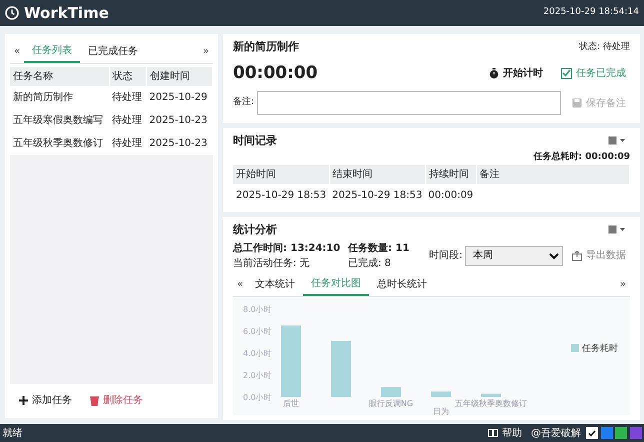 This screenshot has width=644, height=442. Describe the element at coordinates (257, 309) in the screenshot. I see `axis-tick-label: 8.0小时` at that location.